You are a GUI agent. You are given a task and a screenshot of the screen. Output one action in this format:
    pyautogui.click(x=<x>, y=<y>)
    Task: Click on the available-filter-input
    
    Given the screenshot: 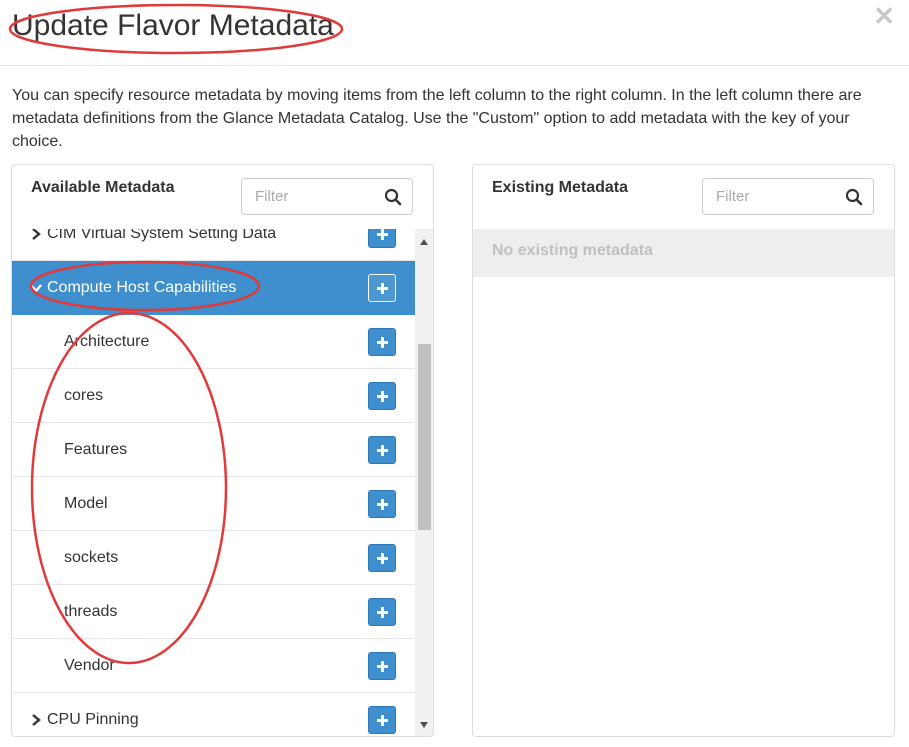 What is the action you would take?
    pyautogui.click(x=309, y=196)
    